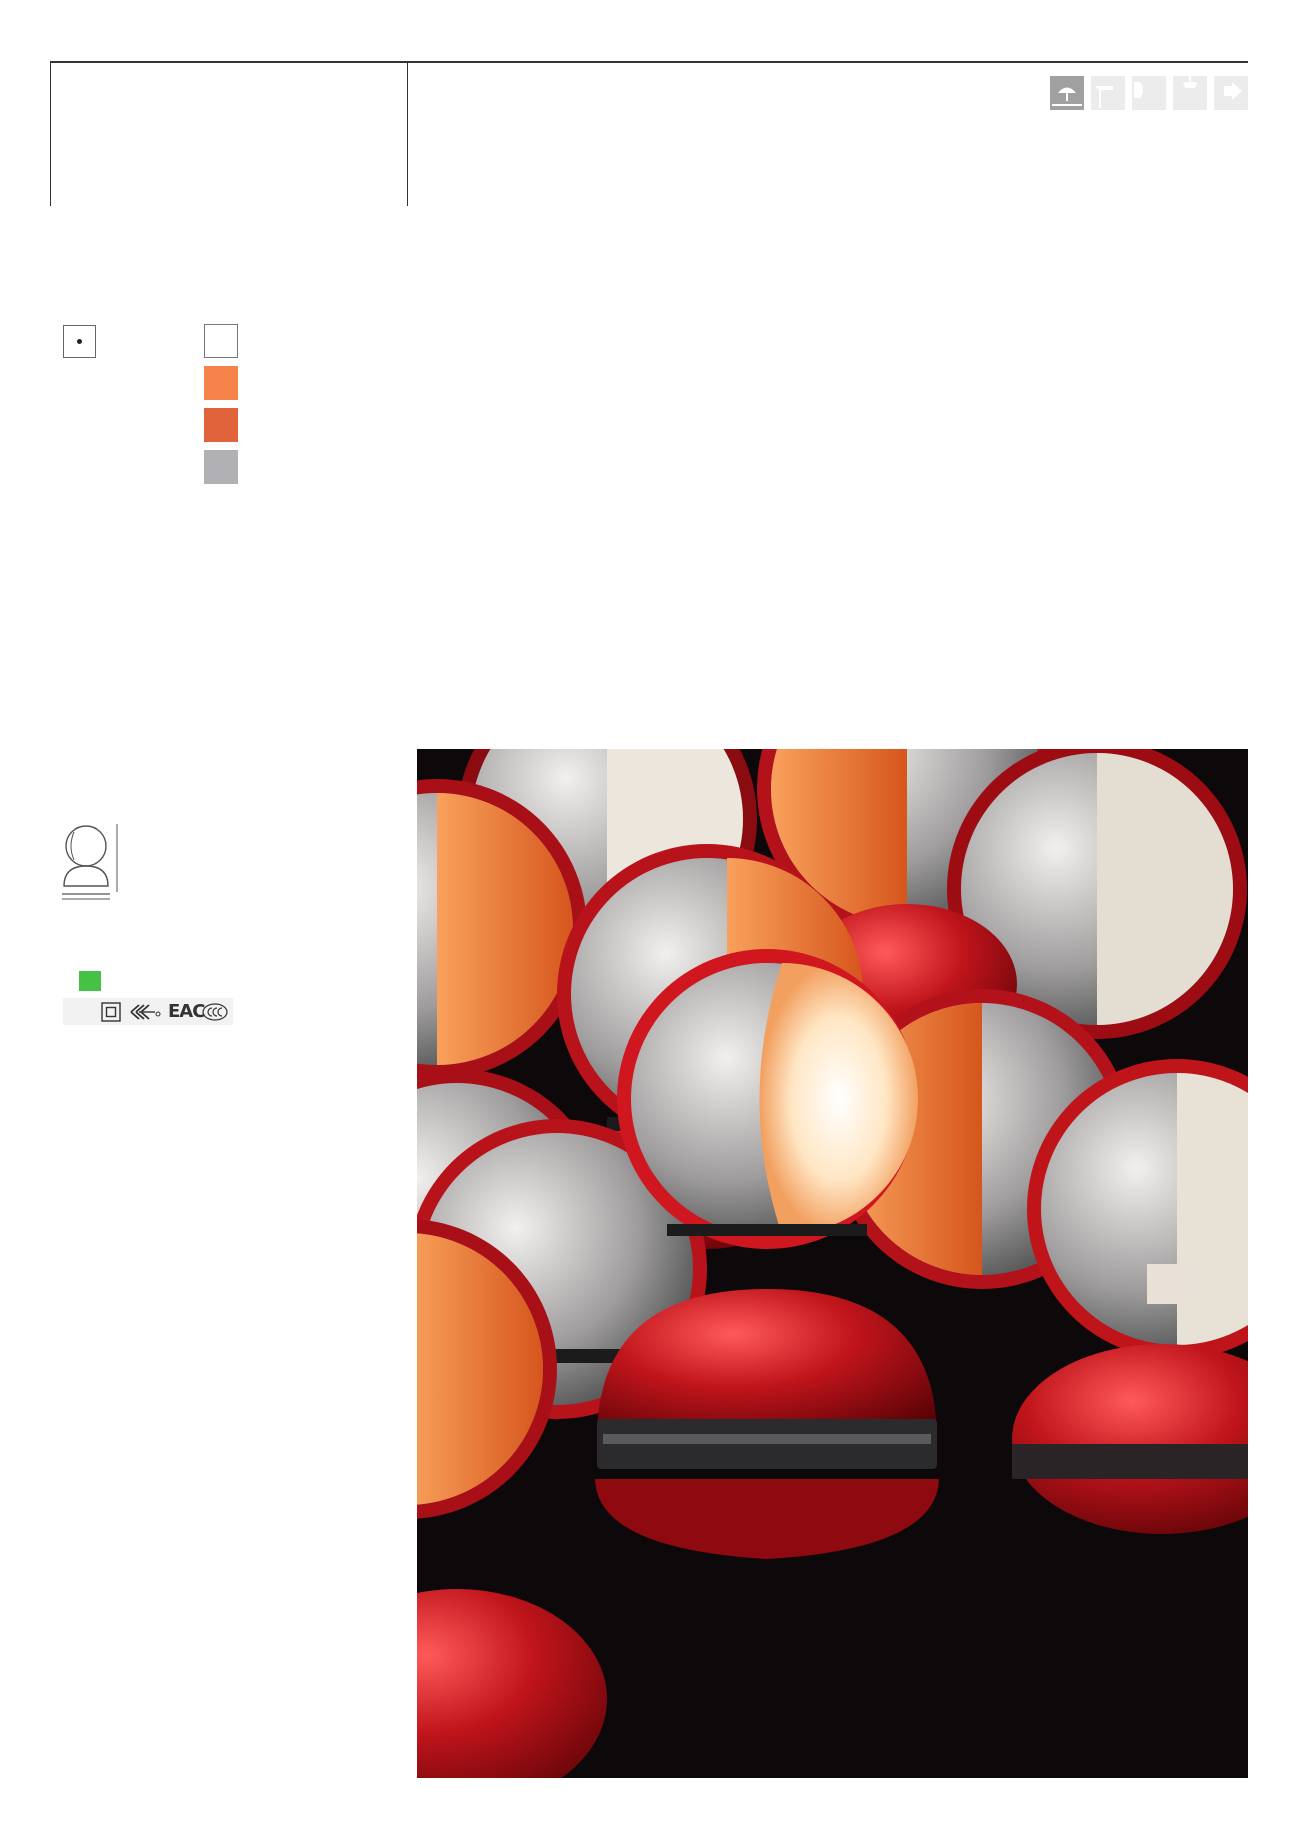  I want to click on eac-mark: EAC, so click(186, 1011).